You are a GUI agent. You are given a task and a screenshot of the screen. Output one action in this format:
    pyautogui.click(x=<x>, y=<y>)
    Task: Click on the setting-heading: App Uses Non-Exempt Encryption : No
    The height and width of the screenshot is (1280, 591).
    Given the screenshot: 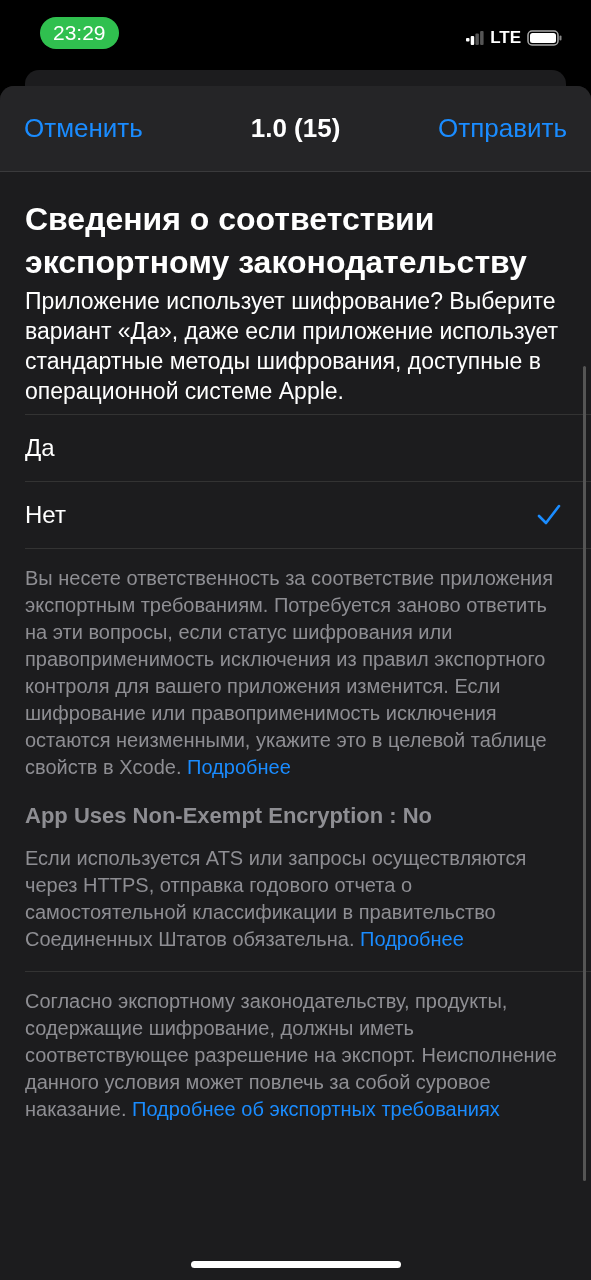 What is the action you would take?
    pyautogui.click(x=229, y=816)
    